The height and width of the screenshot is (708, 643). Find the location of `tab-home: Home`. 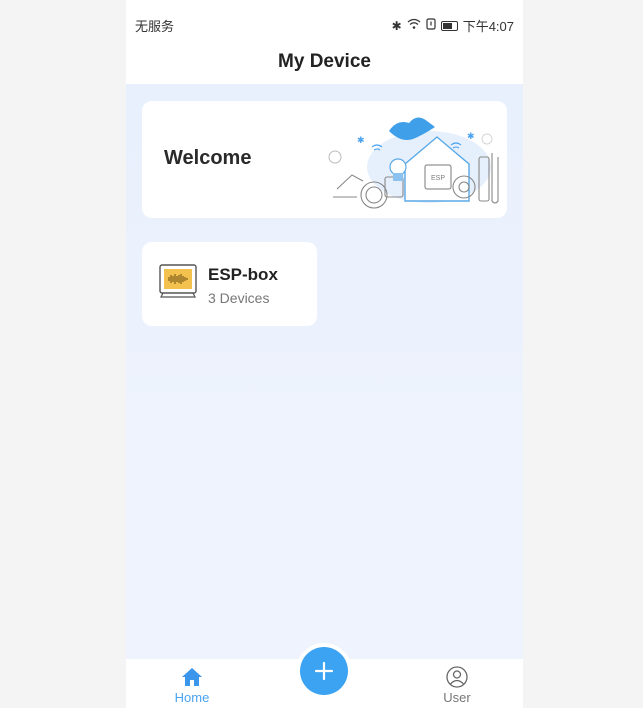

tab-home: Home is located at coordinates (192, 683).